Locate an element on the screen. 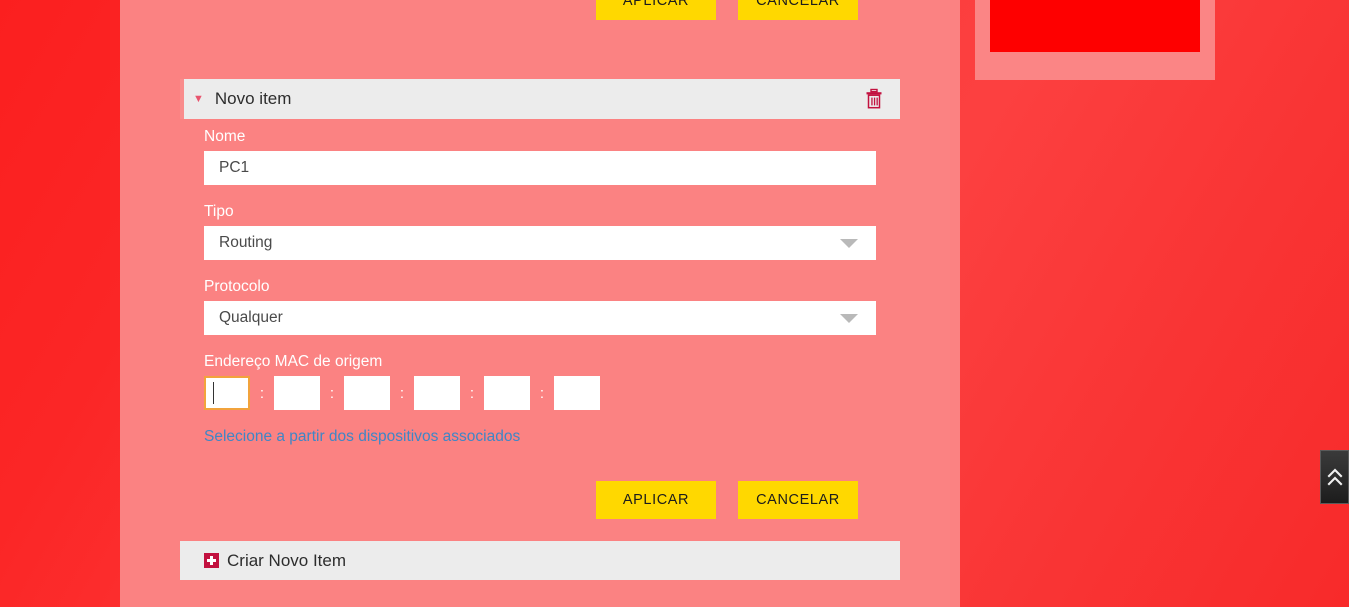  protocol-select: Qualquer is located at coordinates (540, 318).